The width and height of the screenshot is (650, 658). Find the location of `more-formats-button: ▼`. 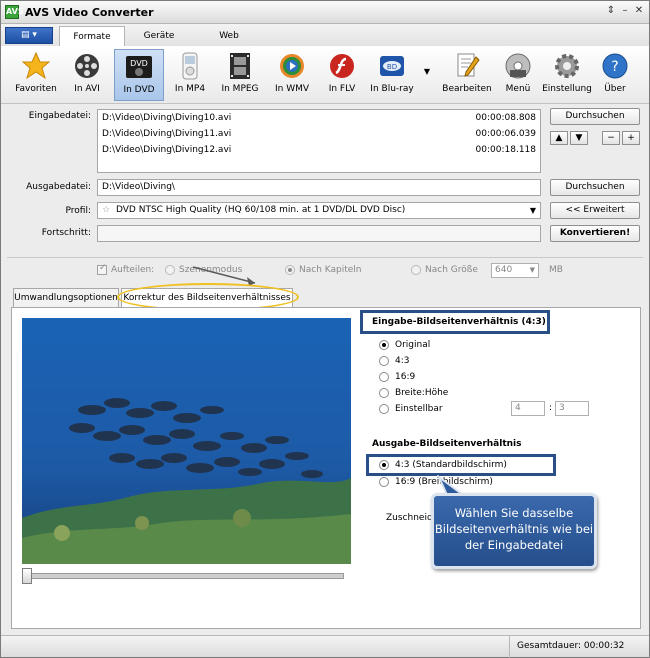

more-formats-button: ▼ is located at coordinates (427, 75).